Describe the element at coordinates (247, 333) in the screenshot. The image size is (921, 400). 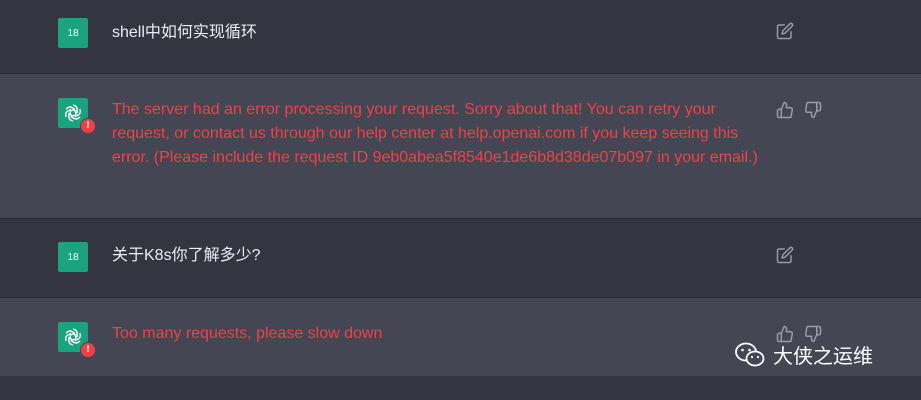
I see `assistant-error-text: Too many requests, please slow down` at that location.